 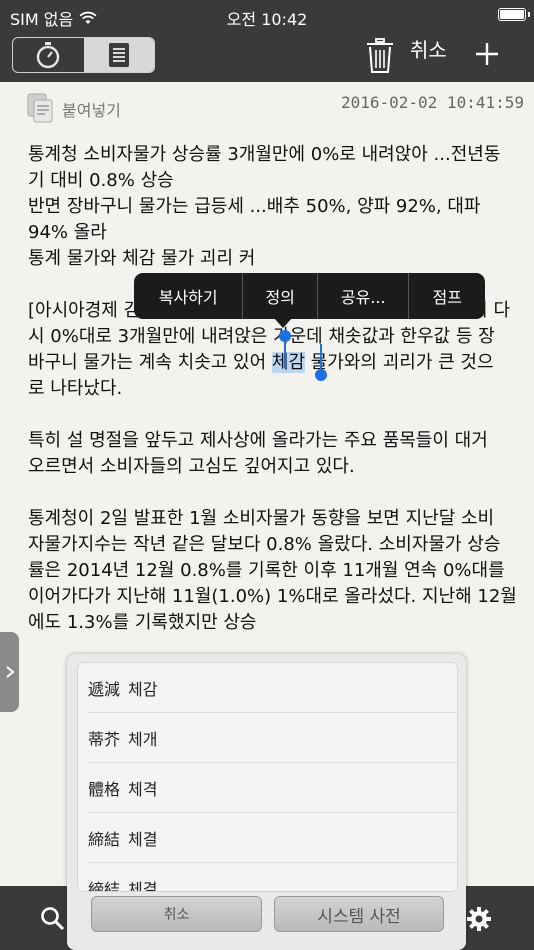 What do you see at coordinates (272, 688) in the screenshot?
I see `list-item: 遞減 체감` at bounding box center [272, 688].